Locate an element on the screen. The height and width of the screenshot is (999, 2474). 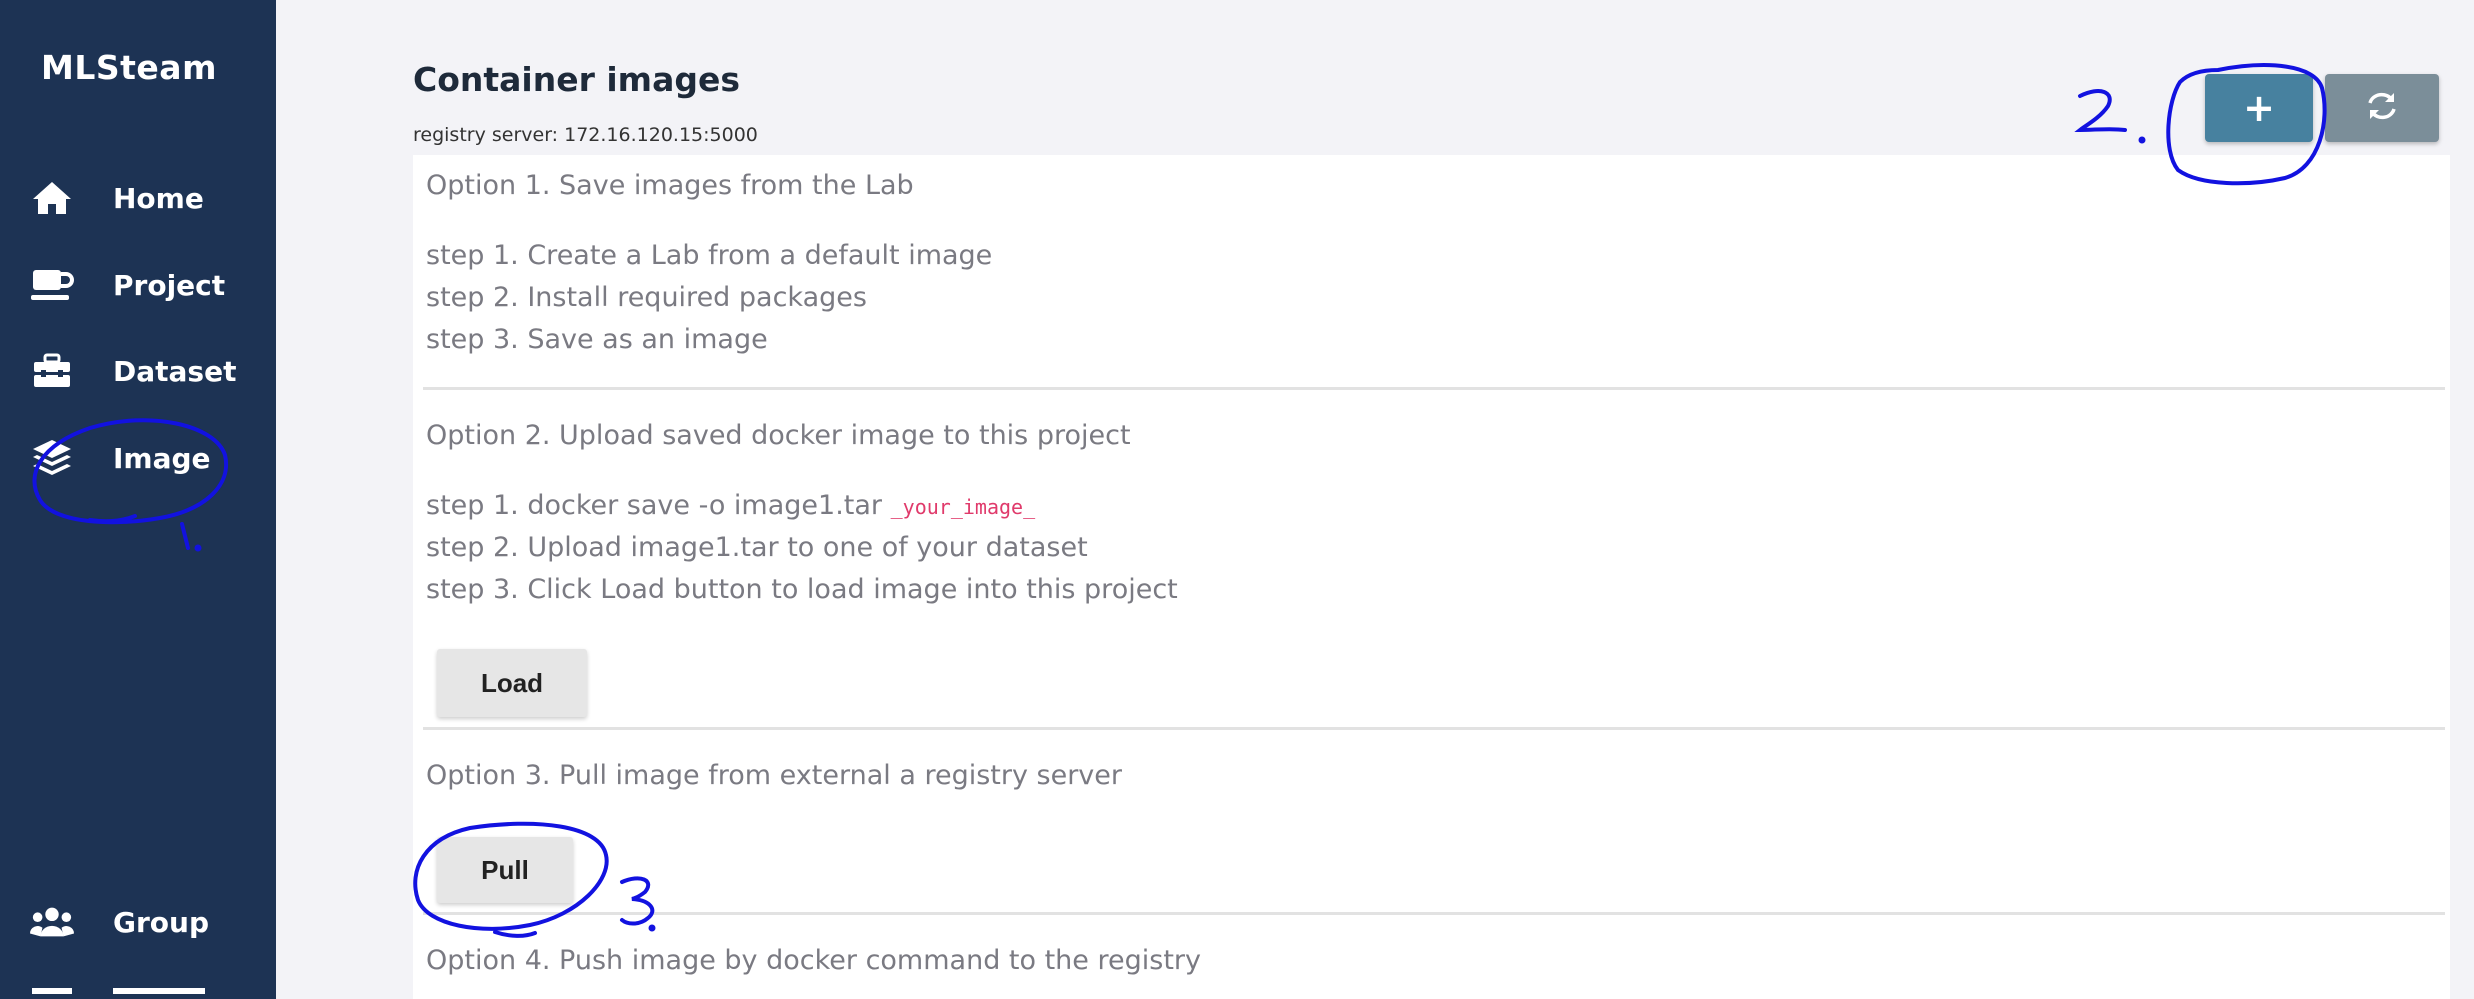
refresh-button is located at coordinates (2382, 108).